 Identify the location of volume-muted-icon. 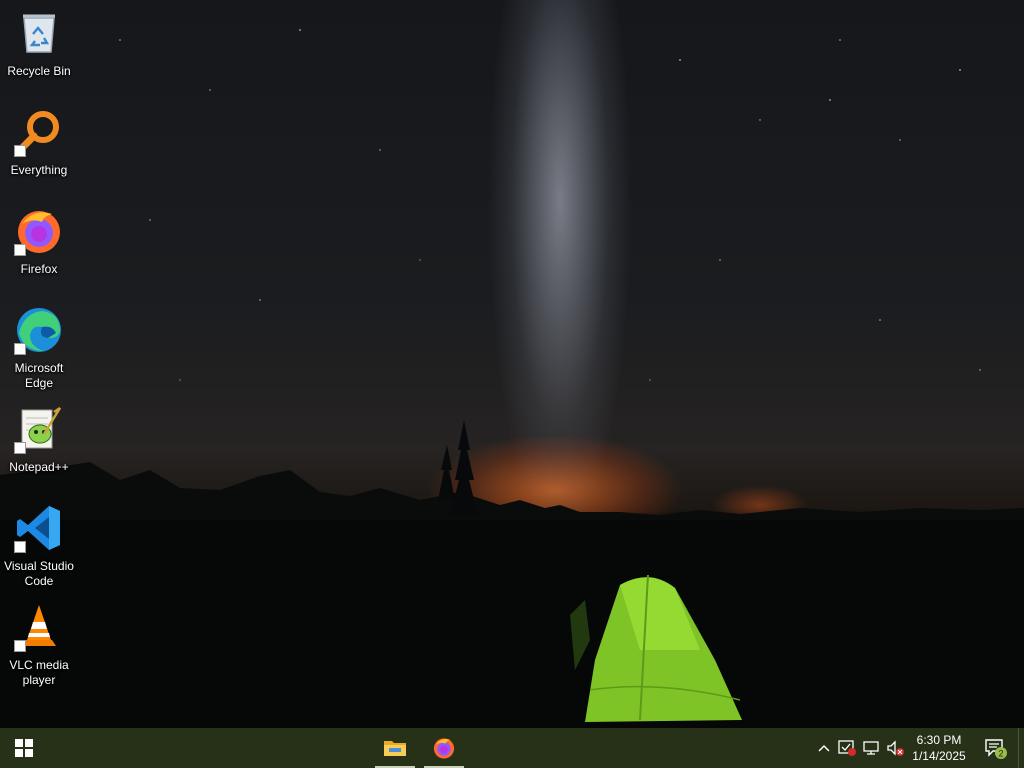
(895, 748).